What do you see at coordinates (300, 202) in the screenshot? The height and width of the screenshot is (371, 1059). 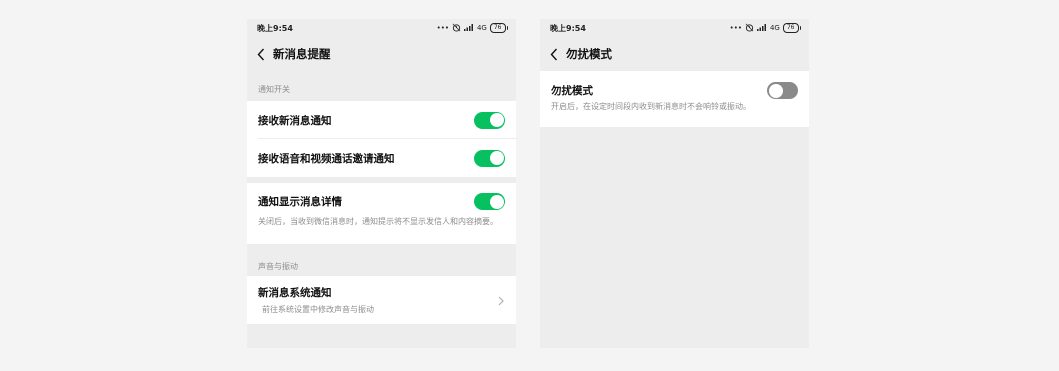 I see `show-detail-label: 通知显示消息详情` at bounding box center [300, 202].